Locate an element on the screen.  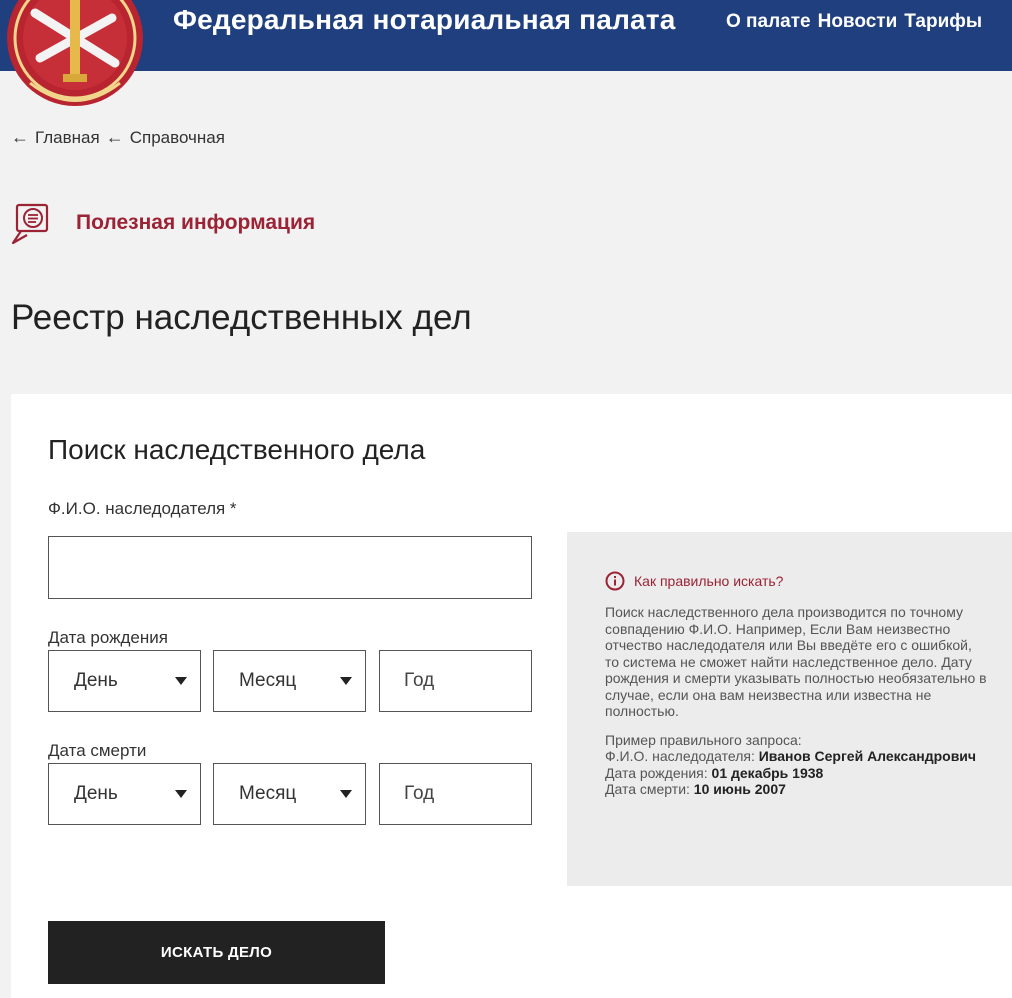
example-birth-value: 01 декабрь 1938 is located at coordinates (767, 772).